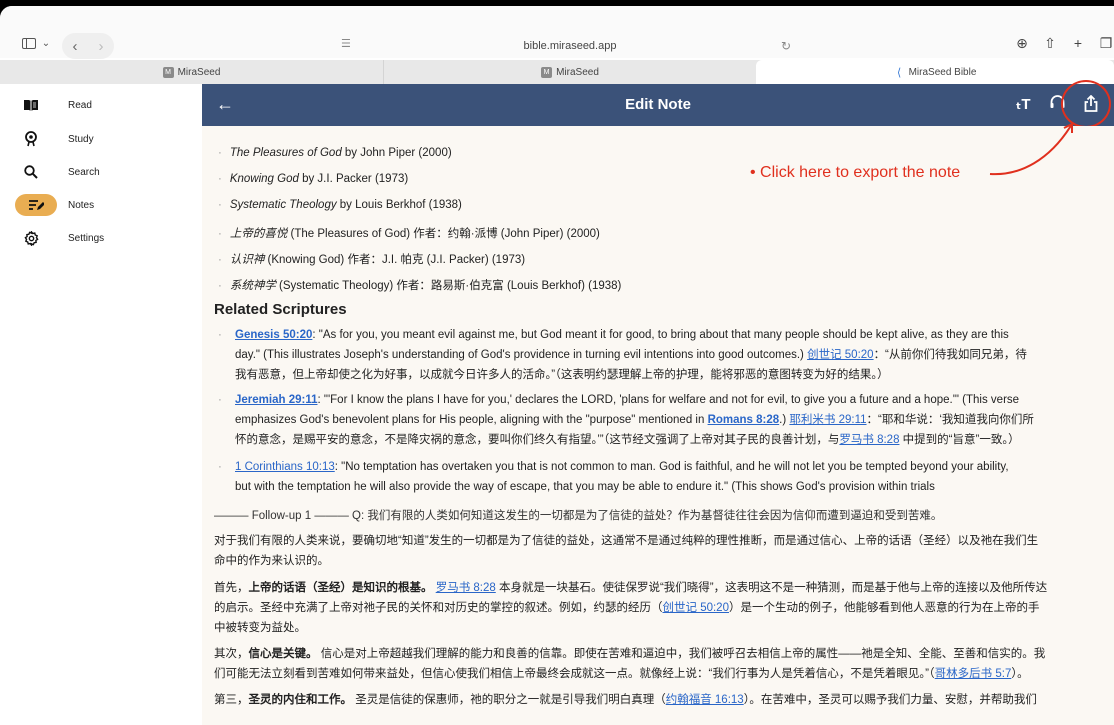  Describe the element at coordinates (86, 238) in the screenshot. I see `sidebar-item-label: Settings` at that location.